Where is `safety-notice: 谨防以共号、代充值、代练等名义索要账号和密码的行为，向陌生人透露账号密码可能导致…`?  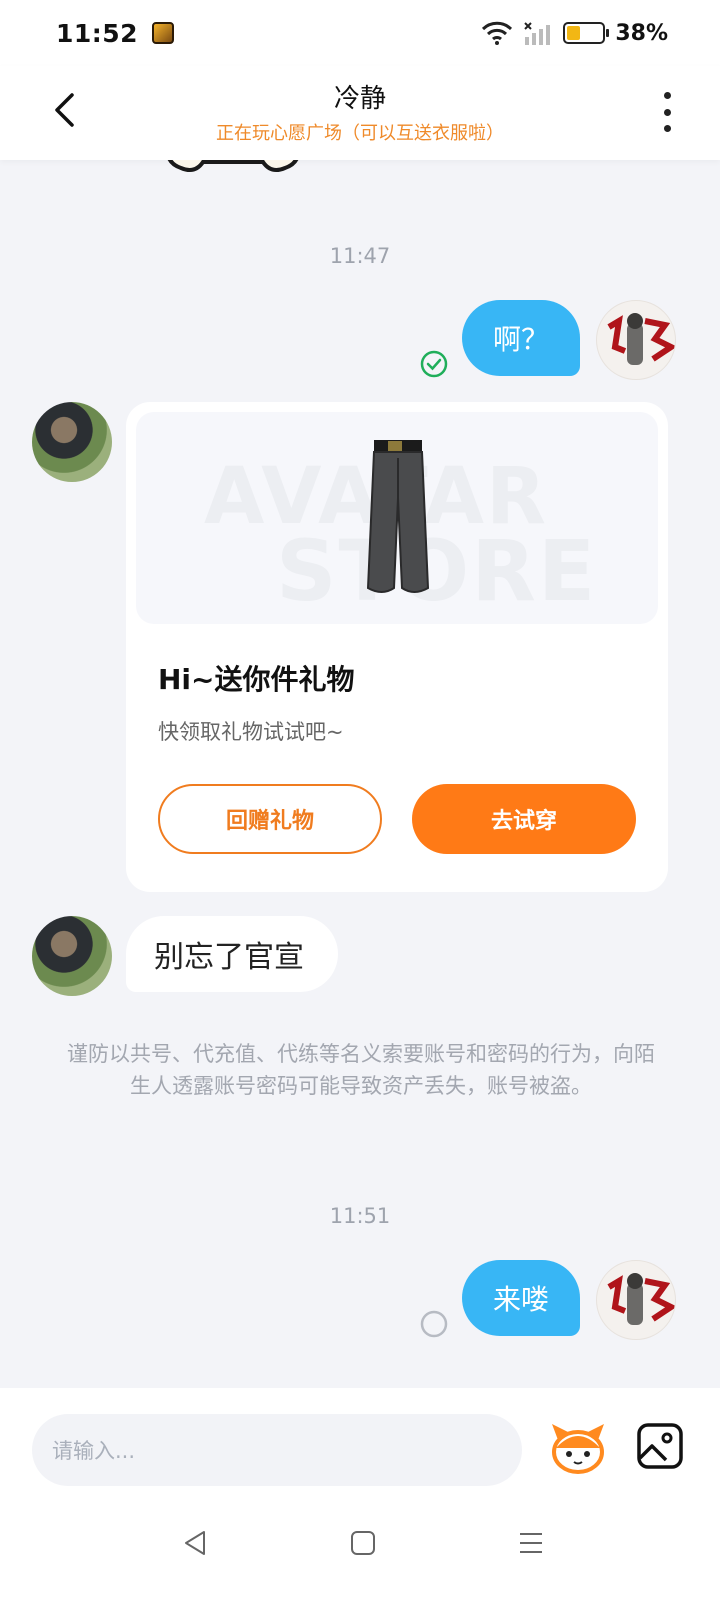
safety-notice: 谨防以共号、代充值、代练等名义索要账号和密码的行为，向陌生人透露账号密码可能导致… is located at coordinates (361, 1070).